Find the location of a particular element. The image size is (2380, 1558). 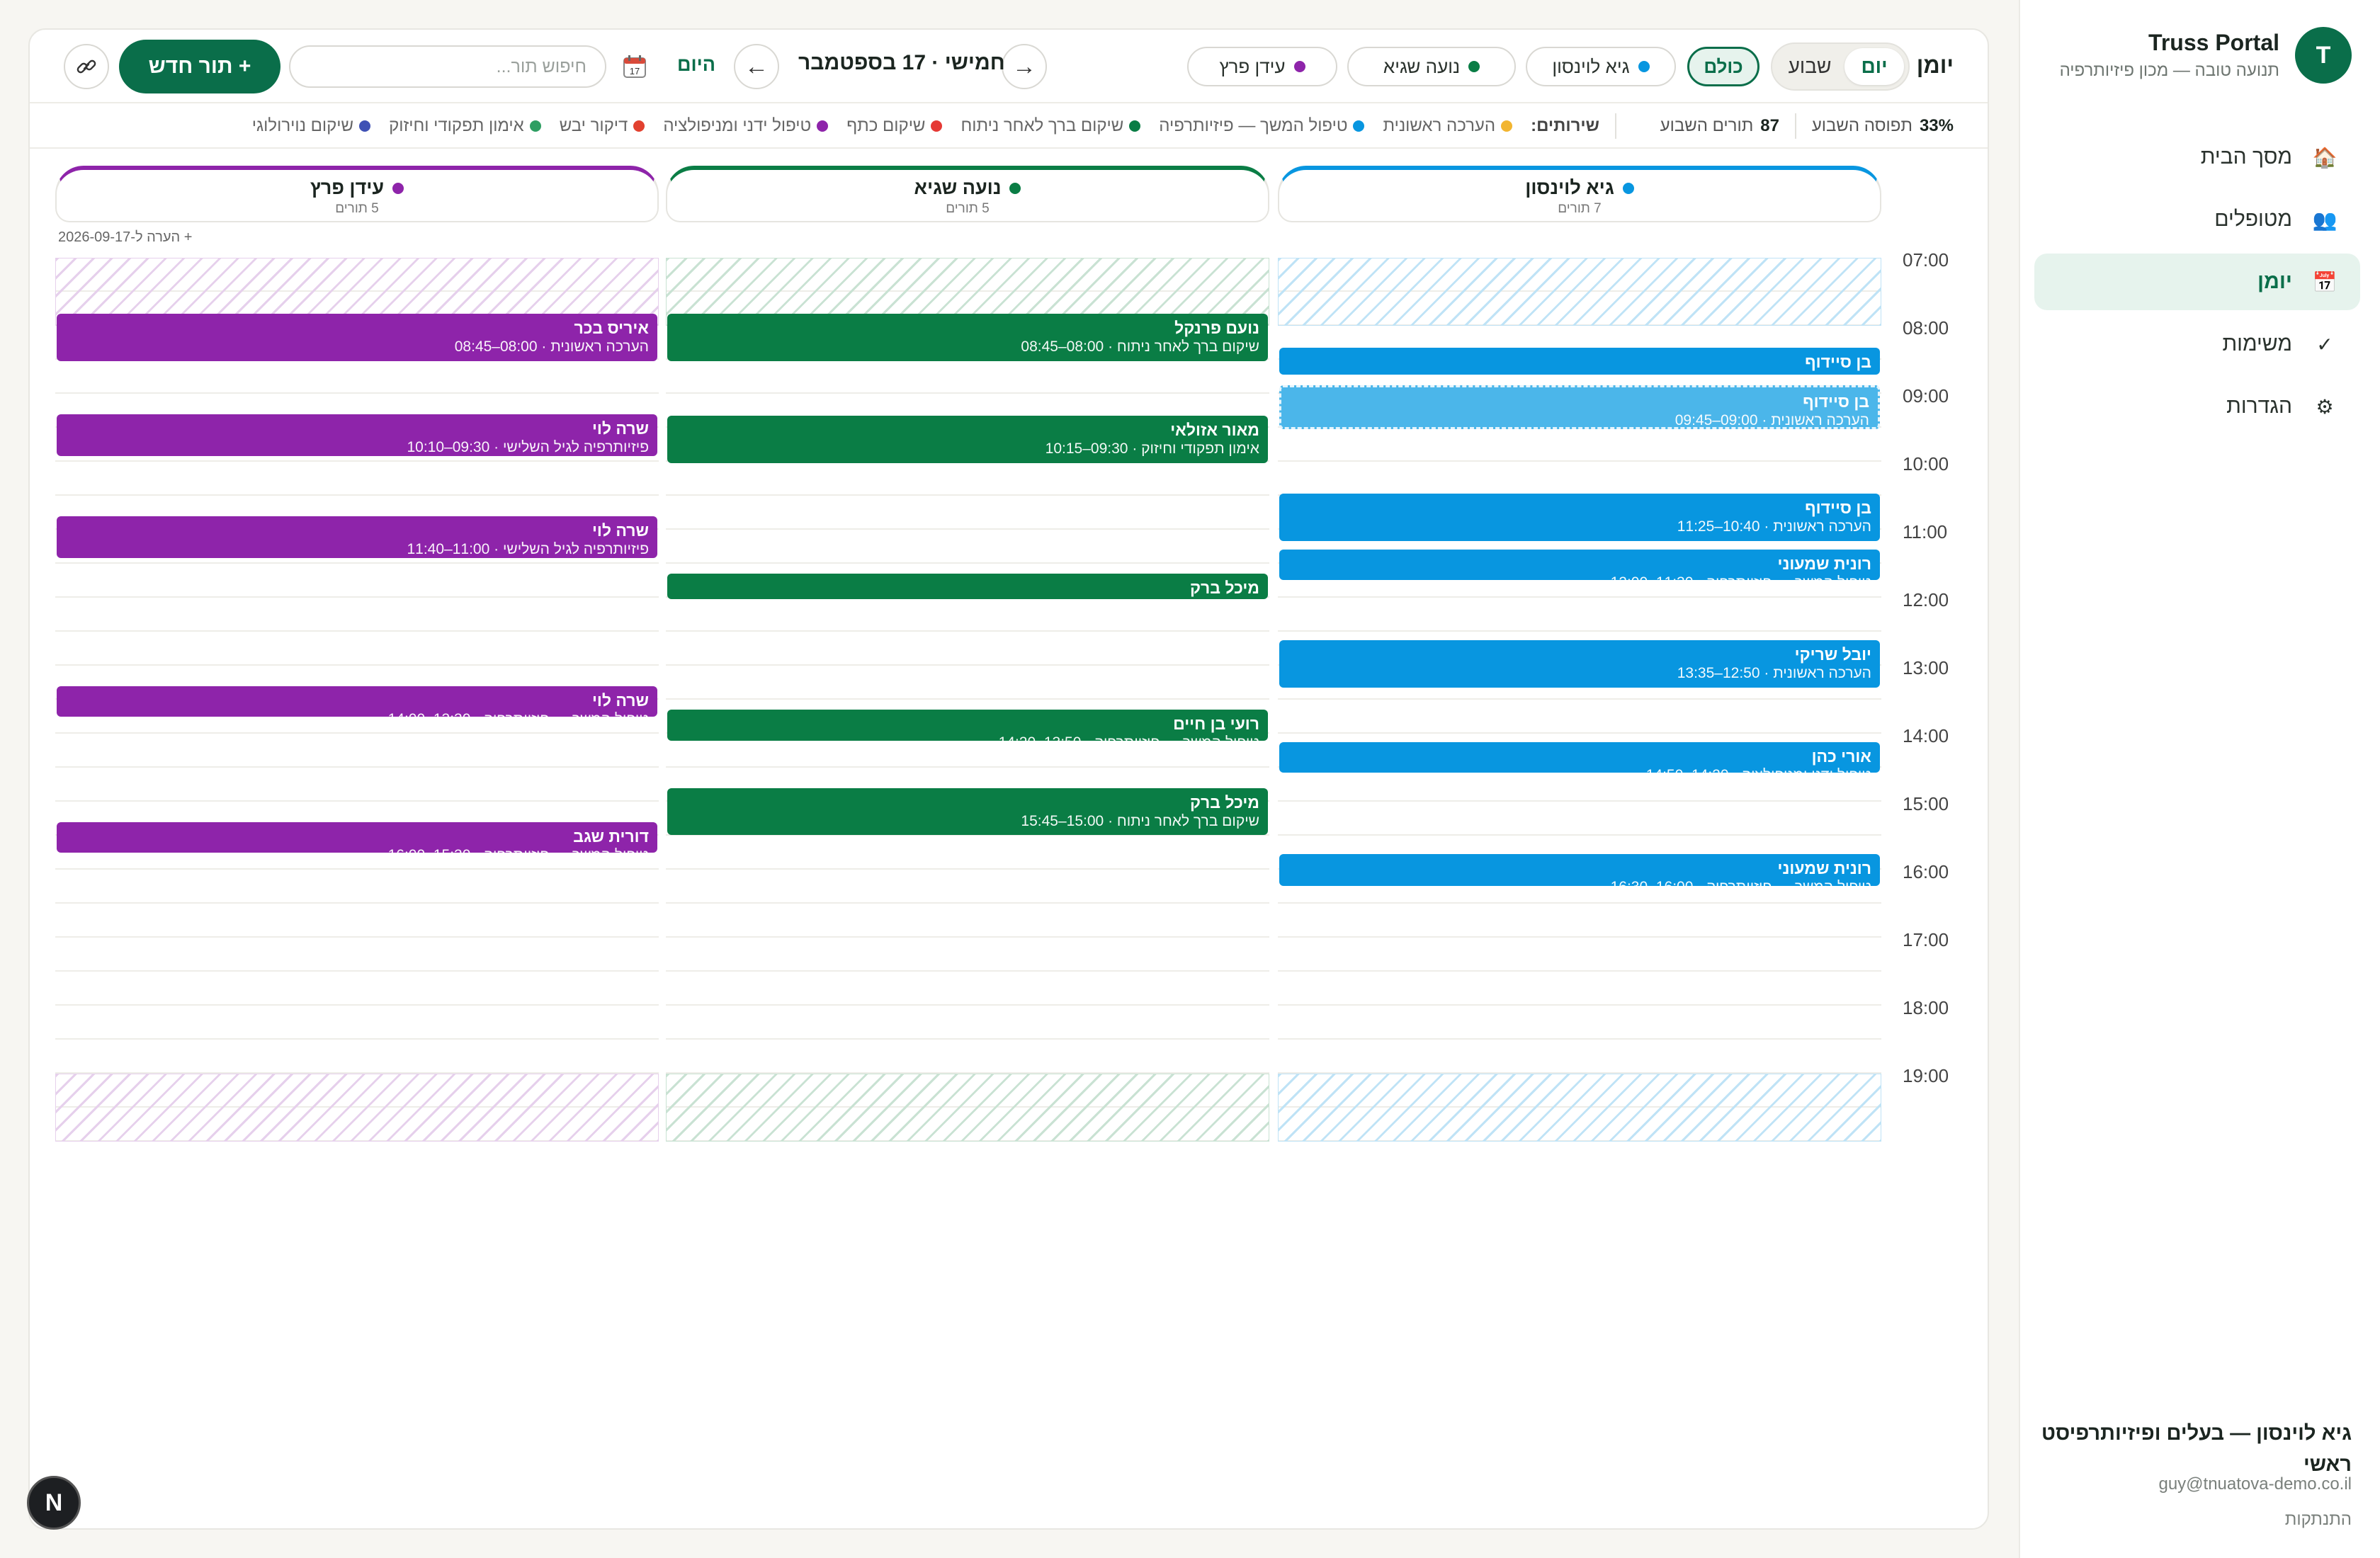

link-icon is located at coordinates (86, 66).